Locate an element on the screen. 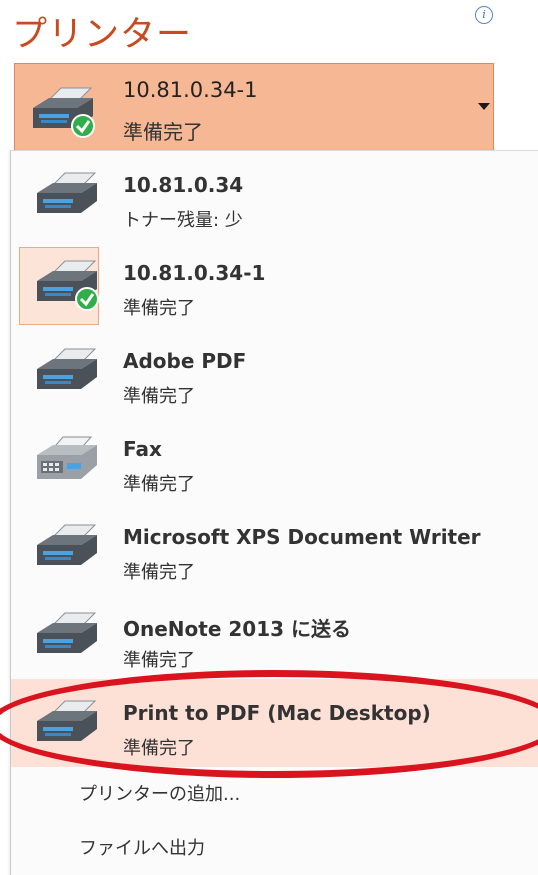 Image resolution: width=538 pixels, height=875 pixels. print-to-file-command: ファイルへ出力 is located at coordinates (142, 847).